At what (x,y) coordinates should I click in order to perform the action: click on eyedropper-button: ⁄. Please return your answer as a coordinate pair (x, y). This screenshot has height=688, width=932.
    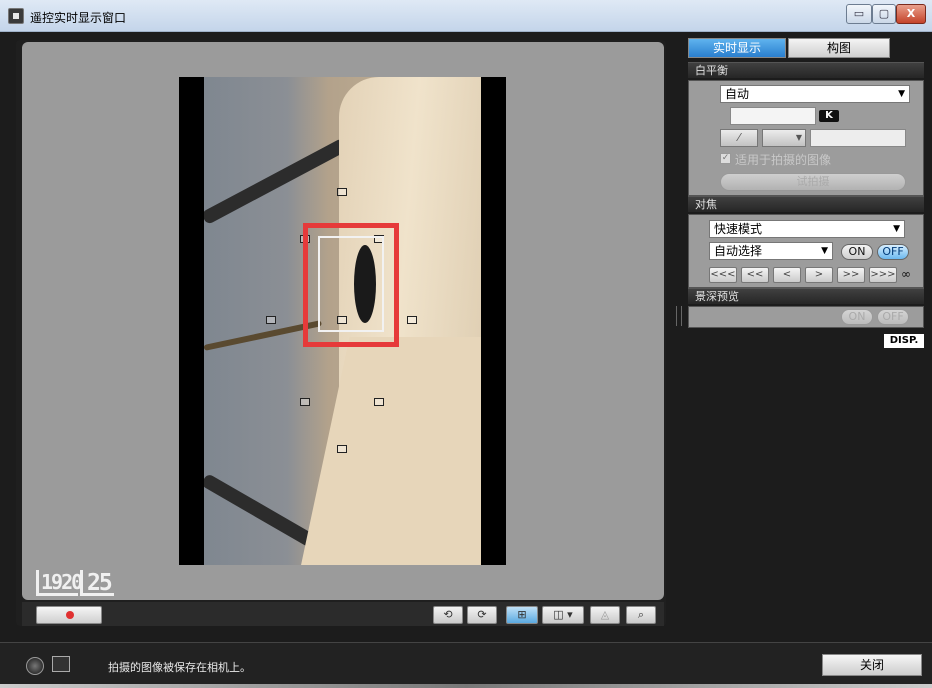
    Looking at the image, I should click on (739, 138).